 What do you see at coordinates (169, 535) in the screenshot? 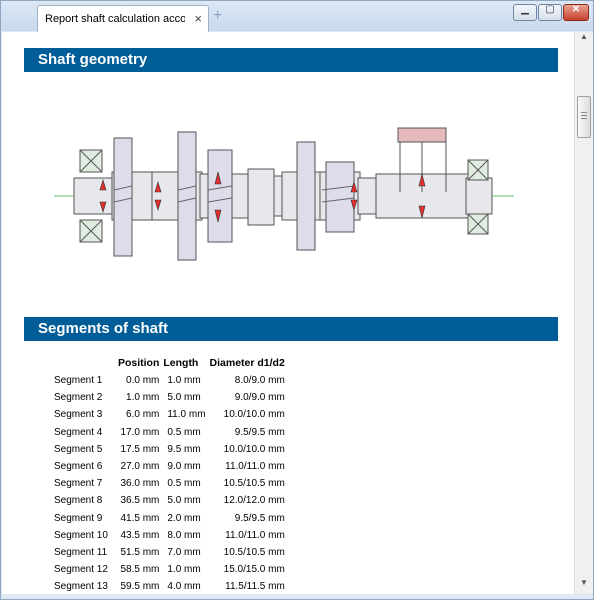
I see `table-row: Segment 10 43.5 mm 8.0 mm 11.0/11.0 mm` at bounding box center [169, 535].